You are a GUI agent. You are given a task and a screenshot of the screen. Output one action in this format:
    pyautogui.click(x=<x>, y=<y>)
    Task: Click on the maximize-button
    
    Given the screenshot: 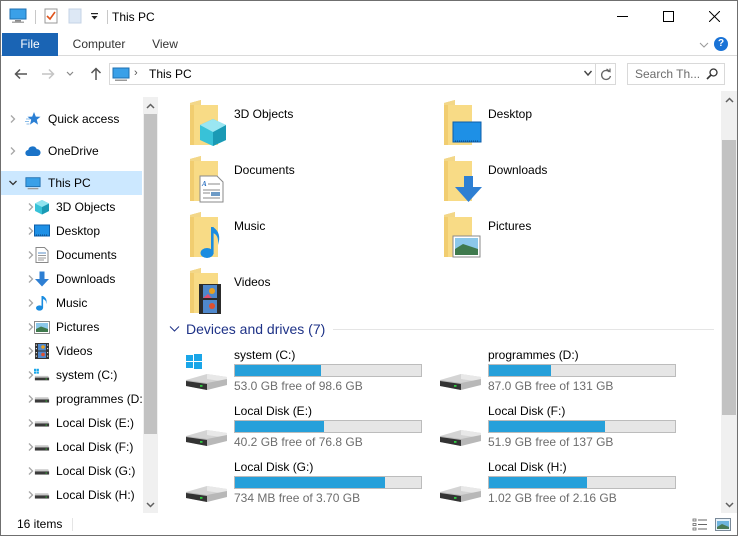 What is the action you would take?
    pyautogui.click(x=668, y=16)
    